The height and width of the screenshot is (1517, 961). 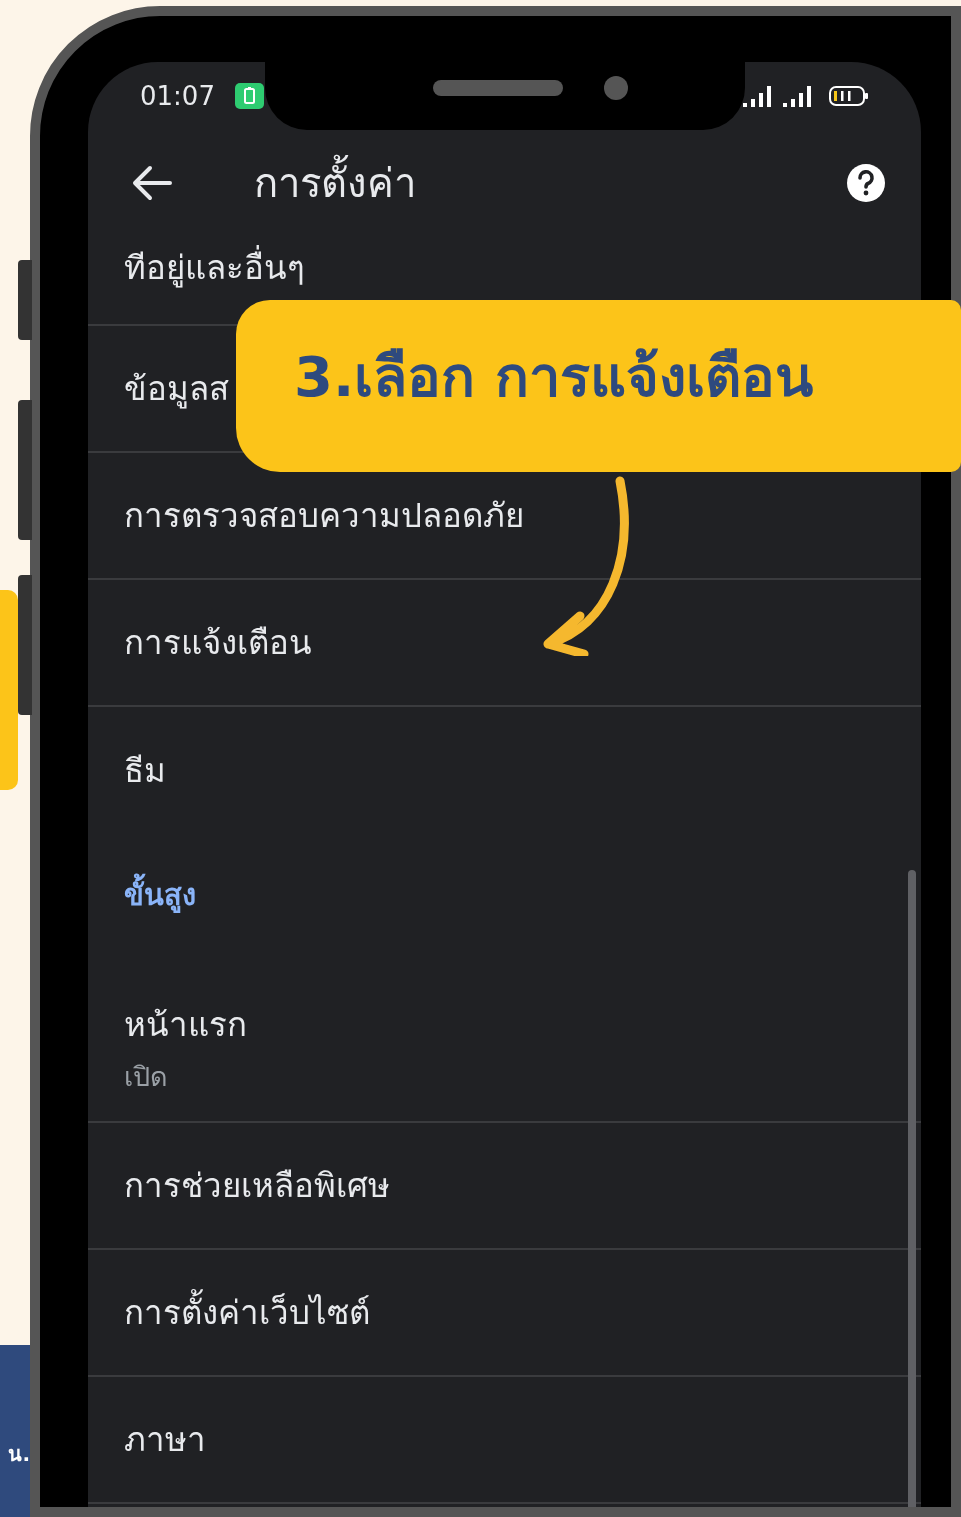 I want to click on section-header: ขั้นสูง, so click(x=504, y=894).